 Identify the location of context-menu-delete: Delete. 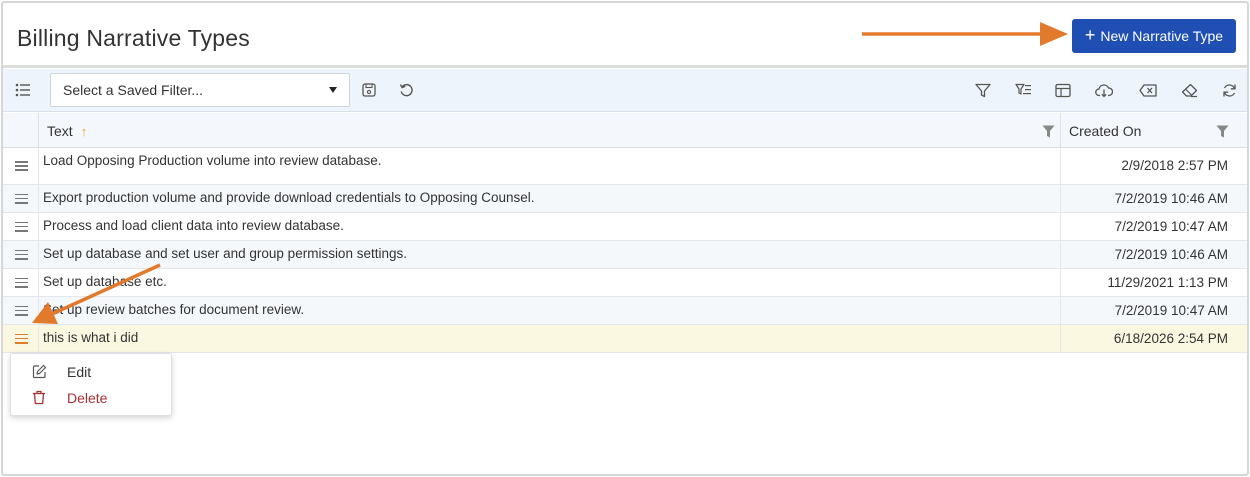
(91, 398).